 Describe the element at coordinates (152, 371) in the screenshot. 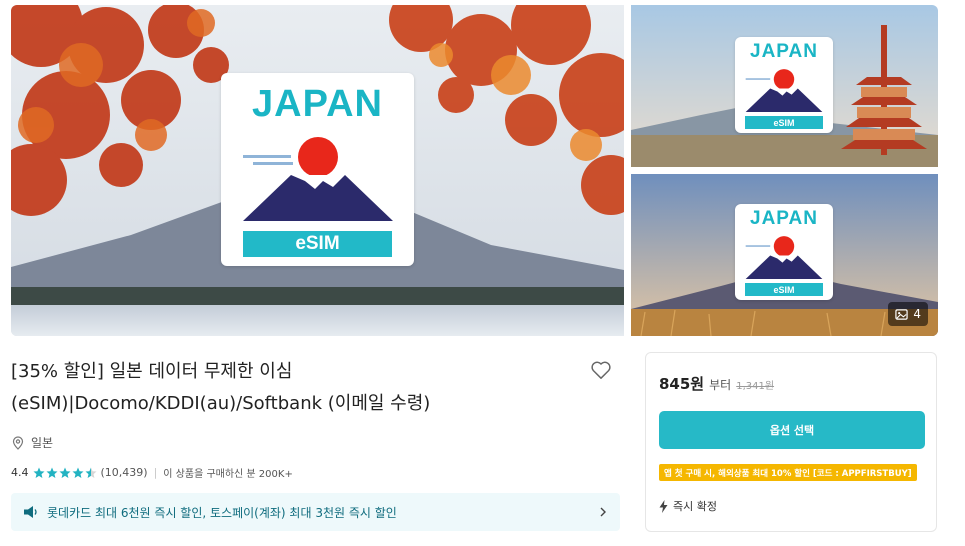

I see `product-title-line-1: [35% 할인] 일본 데이터 무제한 이심` at that location.